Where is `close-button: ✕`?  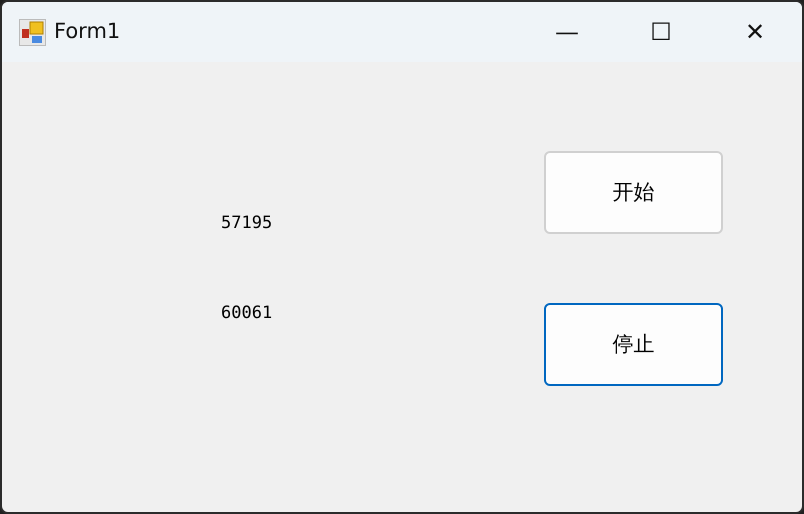 close-button: ✕ is located at coordinates (755, 32).